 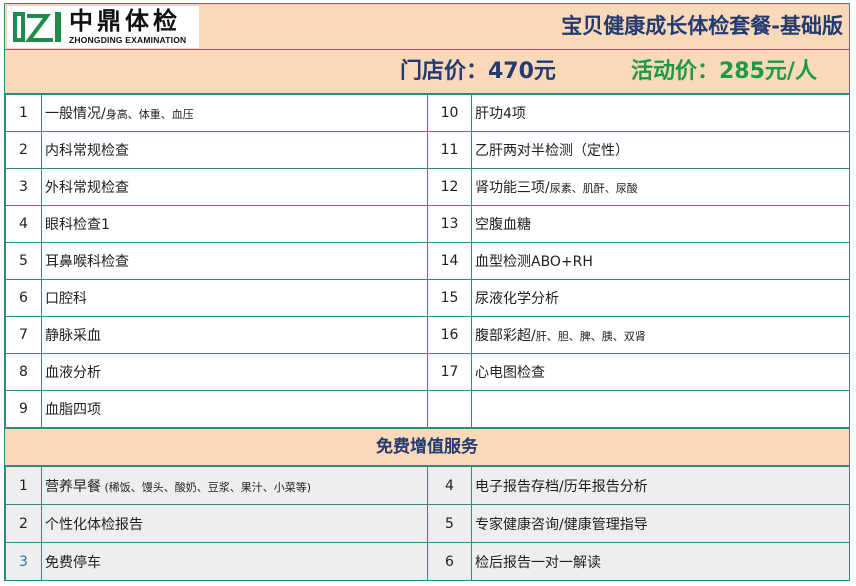 I want to click on table-row: 8 血液分析 17 心电图检查, so click(x=427, y=372).